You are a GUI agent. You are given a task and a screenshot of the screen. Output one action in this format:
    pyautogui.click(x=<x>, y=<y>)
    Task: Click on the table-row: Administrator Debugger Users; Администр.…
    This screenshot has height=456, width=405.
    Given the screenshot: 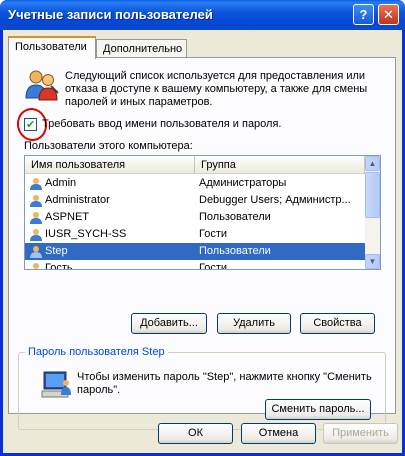 What is the action you would take?
    pyautogui.click(x=195, y=200)
    